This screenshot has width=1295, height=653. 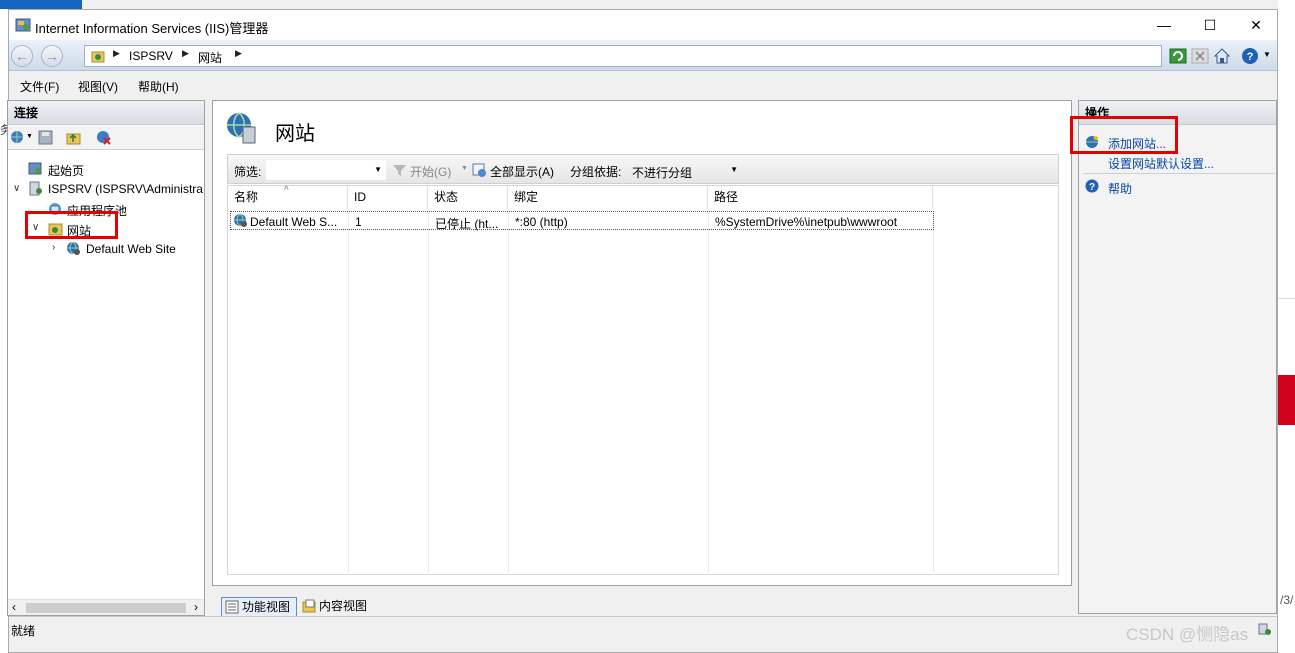 What do you see at coordinates (1222, 56) in the screenshot?
I see `home-icon` at bounding box center [1222, 56].